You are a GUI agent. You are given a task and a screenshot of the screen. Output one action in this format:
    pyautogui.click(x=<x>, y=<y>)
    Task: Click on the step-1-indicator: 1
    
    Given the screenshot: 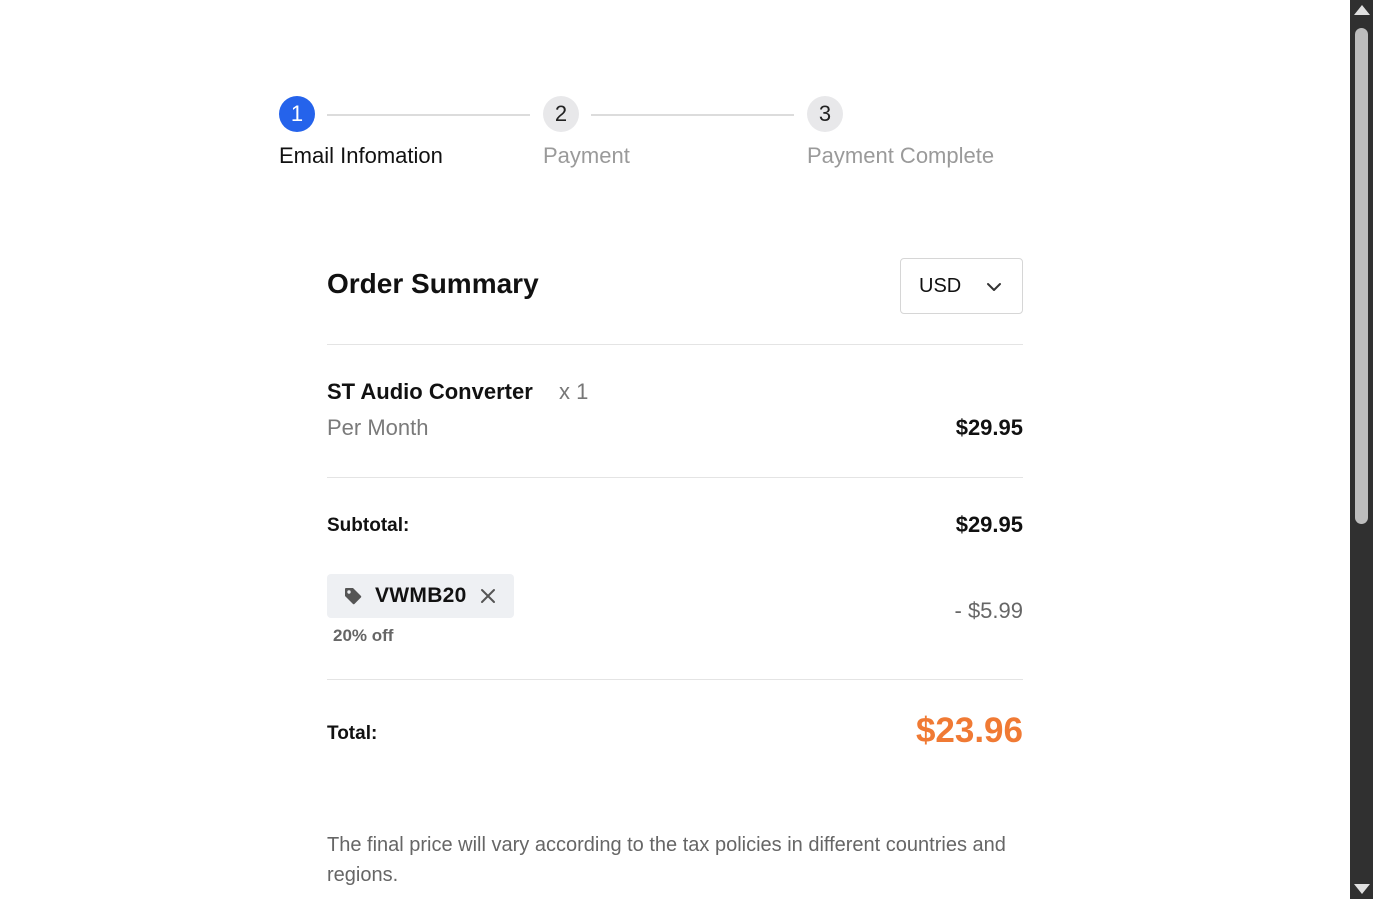 What is the action you would take?
    pyautogui.click(x=297, y=114)
    